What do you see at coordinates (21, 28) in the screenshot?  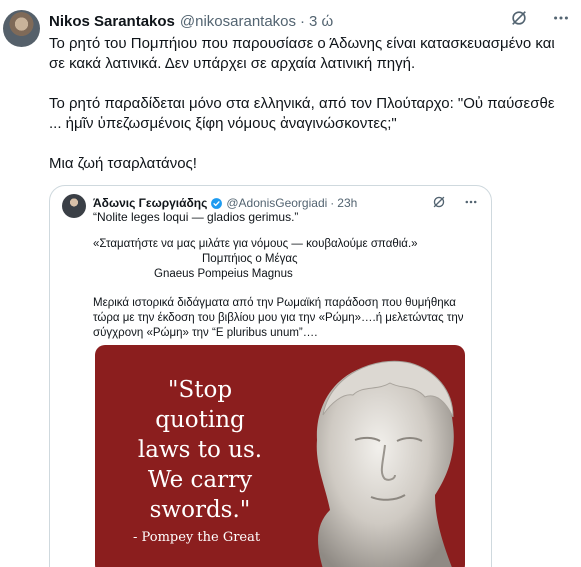 I see `author-avatar` at bounding box center [21, 28].